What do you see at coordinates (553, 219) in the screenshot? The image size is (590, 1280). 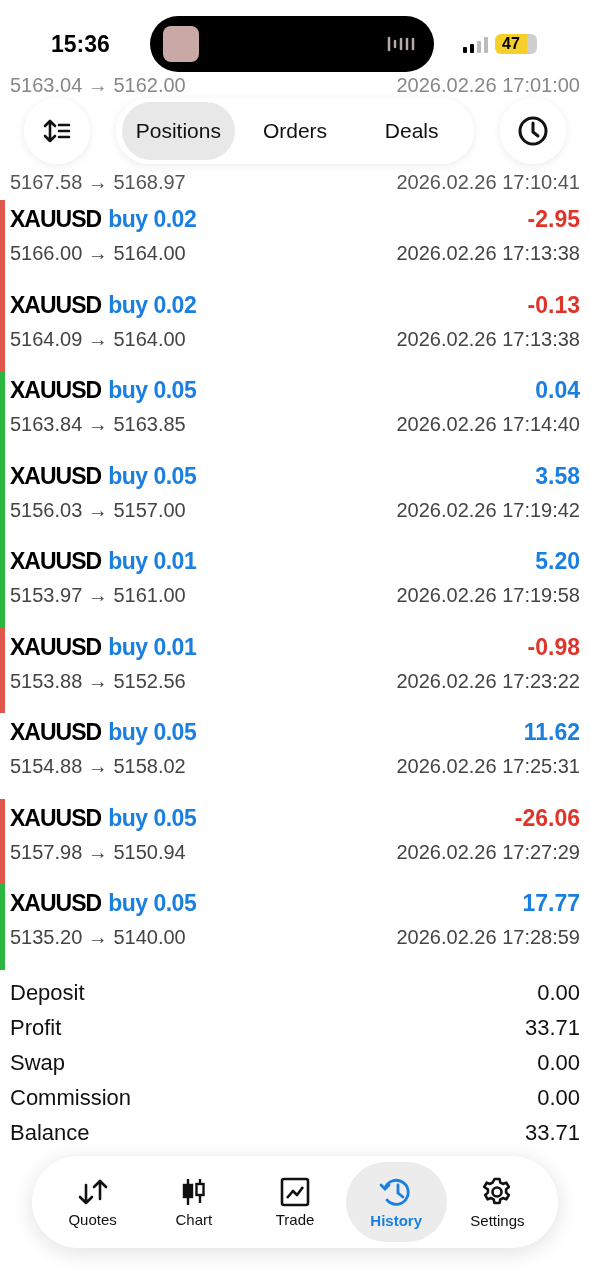 I see `deal-profit: -2.95` at bounding box center [553, 219].